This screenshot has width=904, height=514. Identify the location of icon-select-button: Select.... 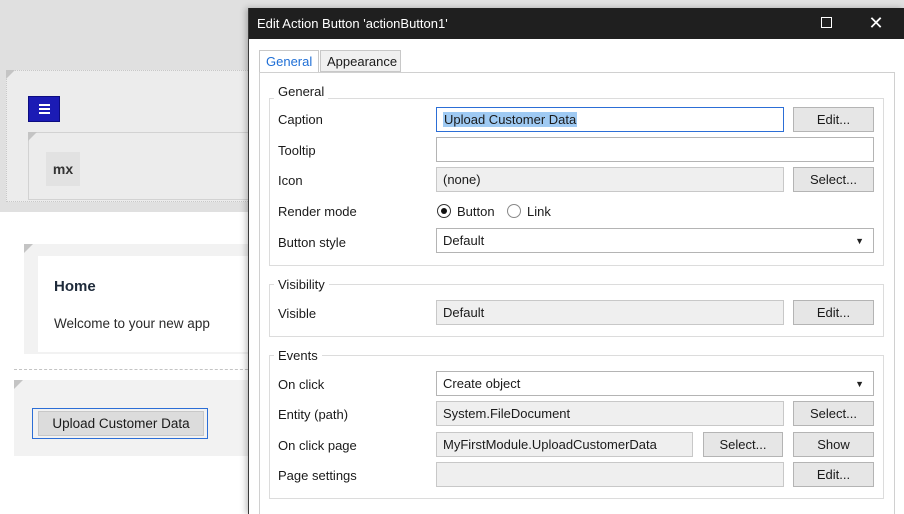
(833, 179).